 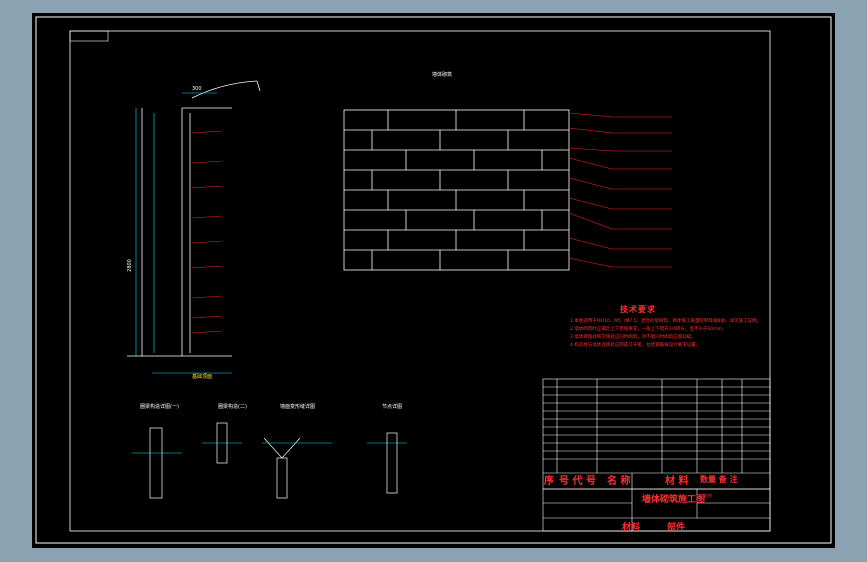 What do you see at coordinates (273, 460) in the screenshot?
I see `detail-sketches` at bounding box center [273, 460].